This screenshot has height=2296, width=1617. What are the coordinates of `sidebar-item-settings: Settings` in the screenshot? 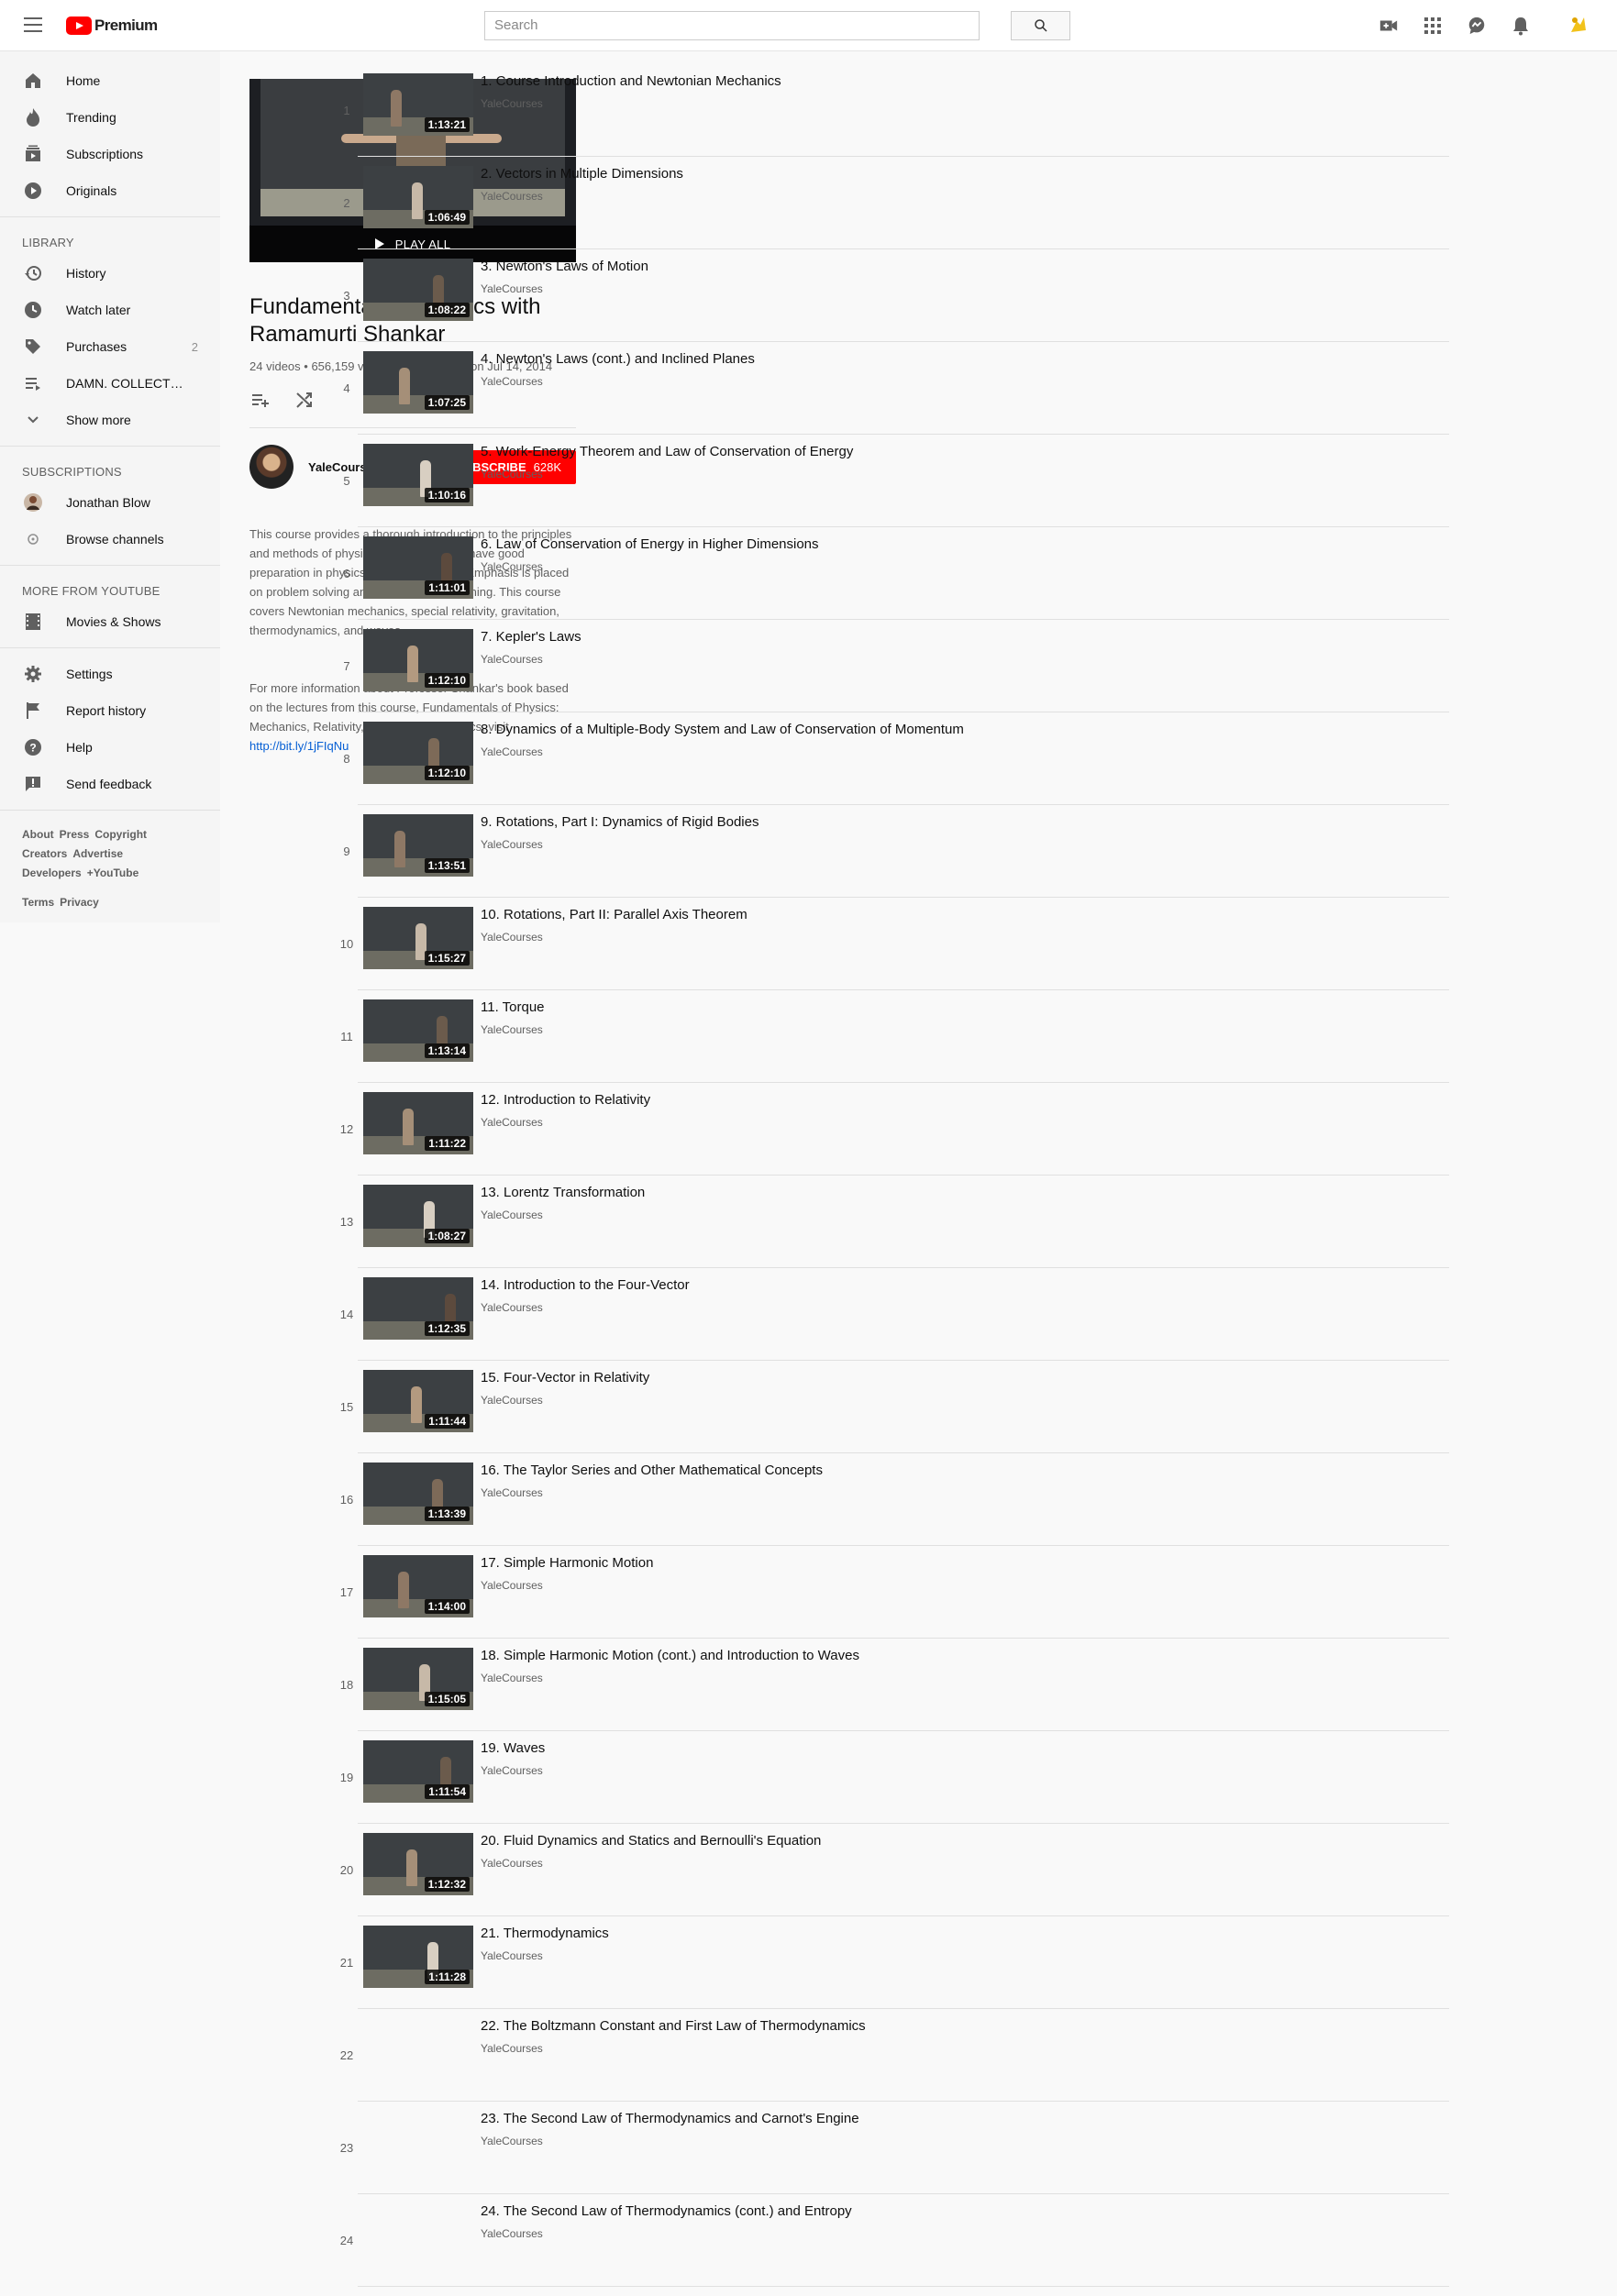 It's located at (110, 674).